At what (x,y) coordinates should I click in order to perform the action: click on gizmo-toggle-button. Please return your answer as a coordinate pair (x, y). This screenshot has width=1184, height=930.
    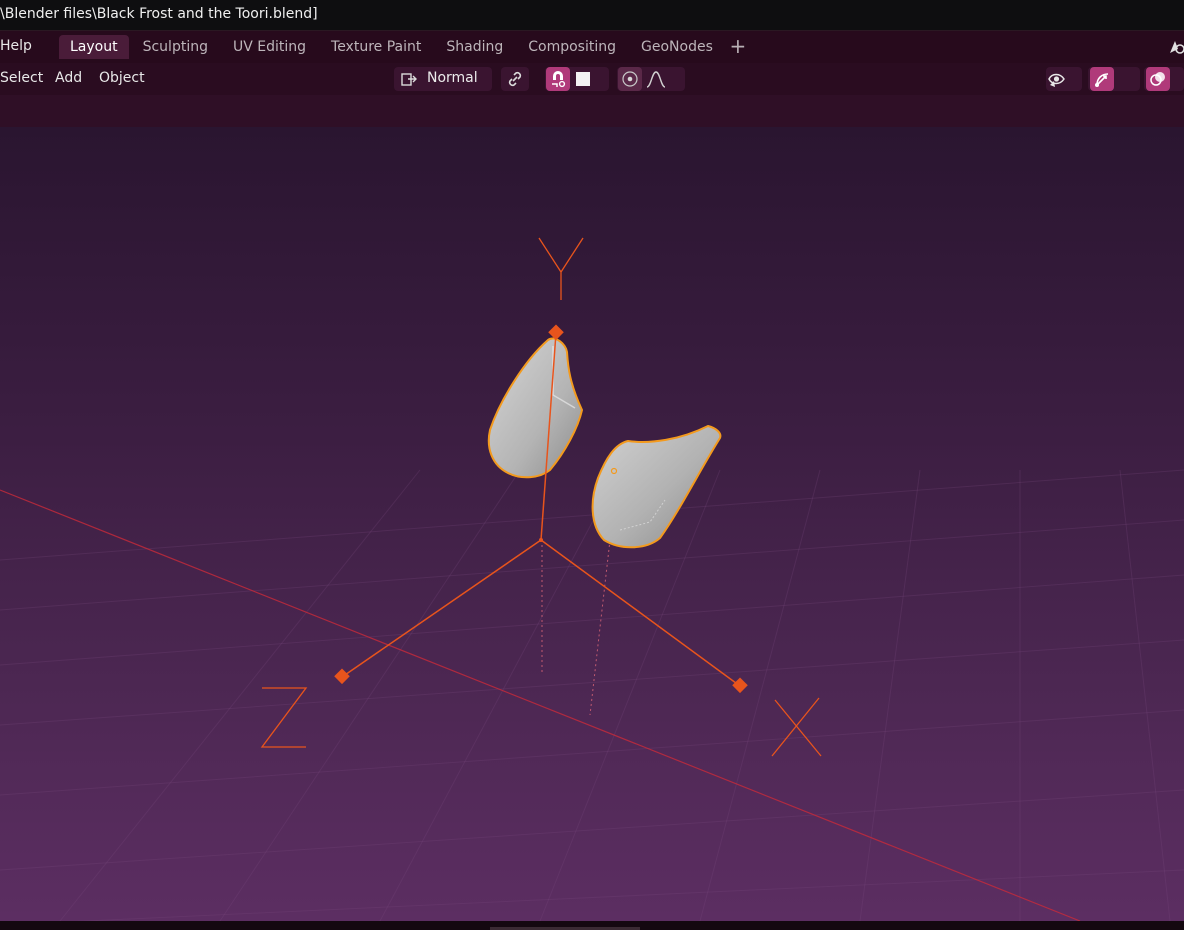
    Looking at the image, I should click on (1102, 79).